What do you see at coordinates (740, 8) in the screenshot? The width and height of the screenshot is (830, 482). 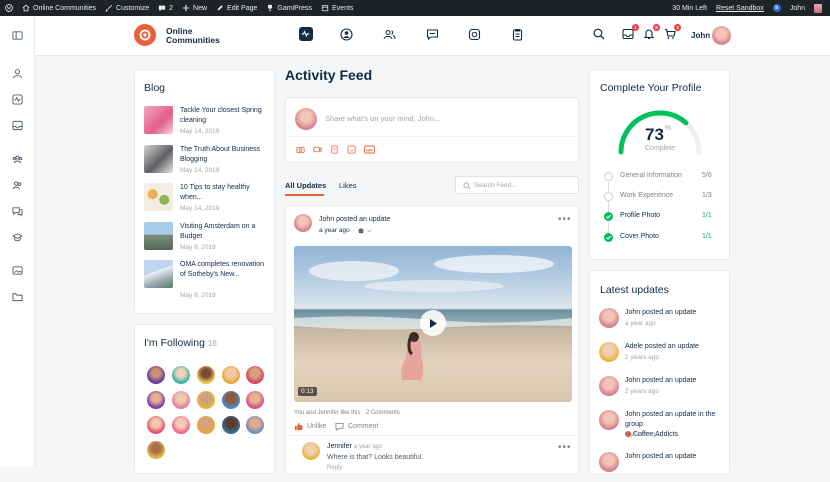 I see `admin-reset-sandbox-link: Reset Sandbox` at bounding box center [740, 8].